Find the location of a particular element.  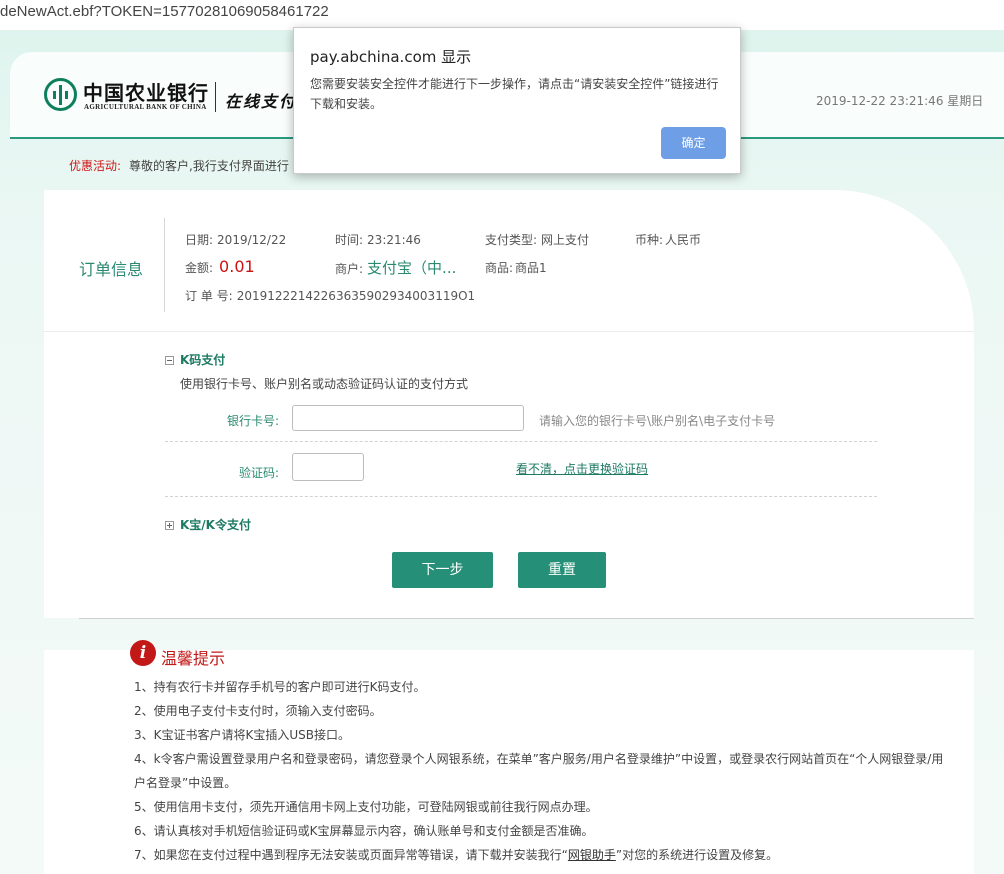

tips-title: 温馨提示 is located at coordinates (193, 658).